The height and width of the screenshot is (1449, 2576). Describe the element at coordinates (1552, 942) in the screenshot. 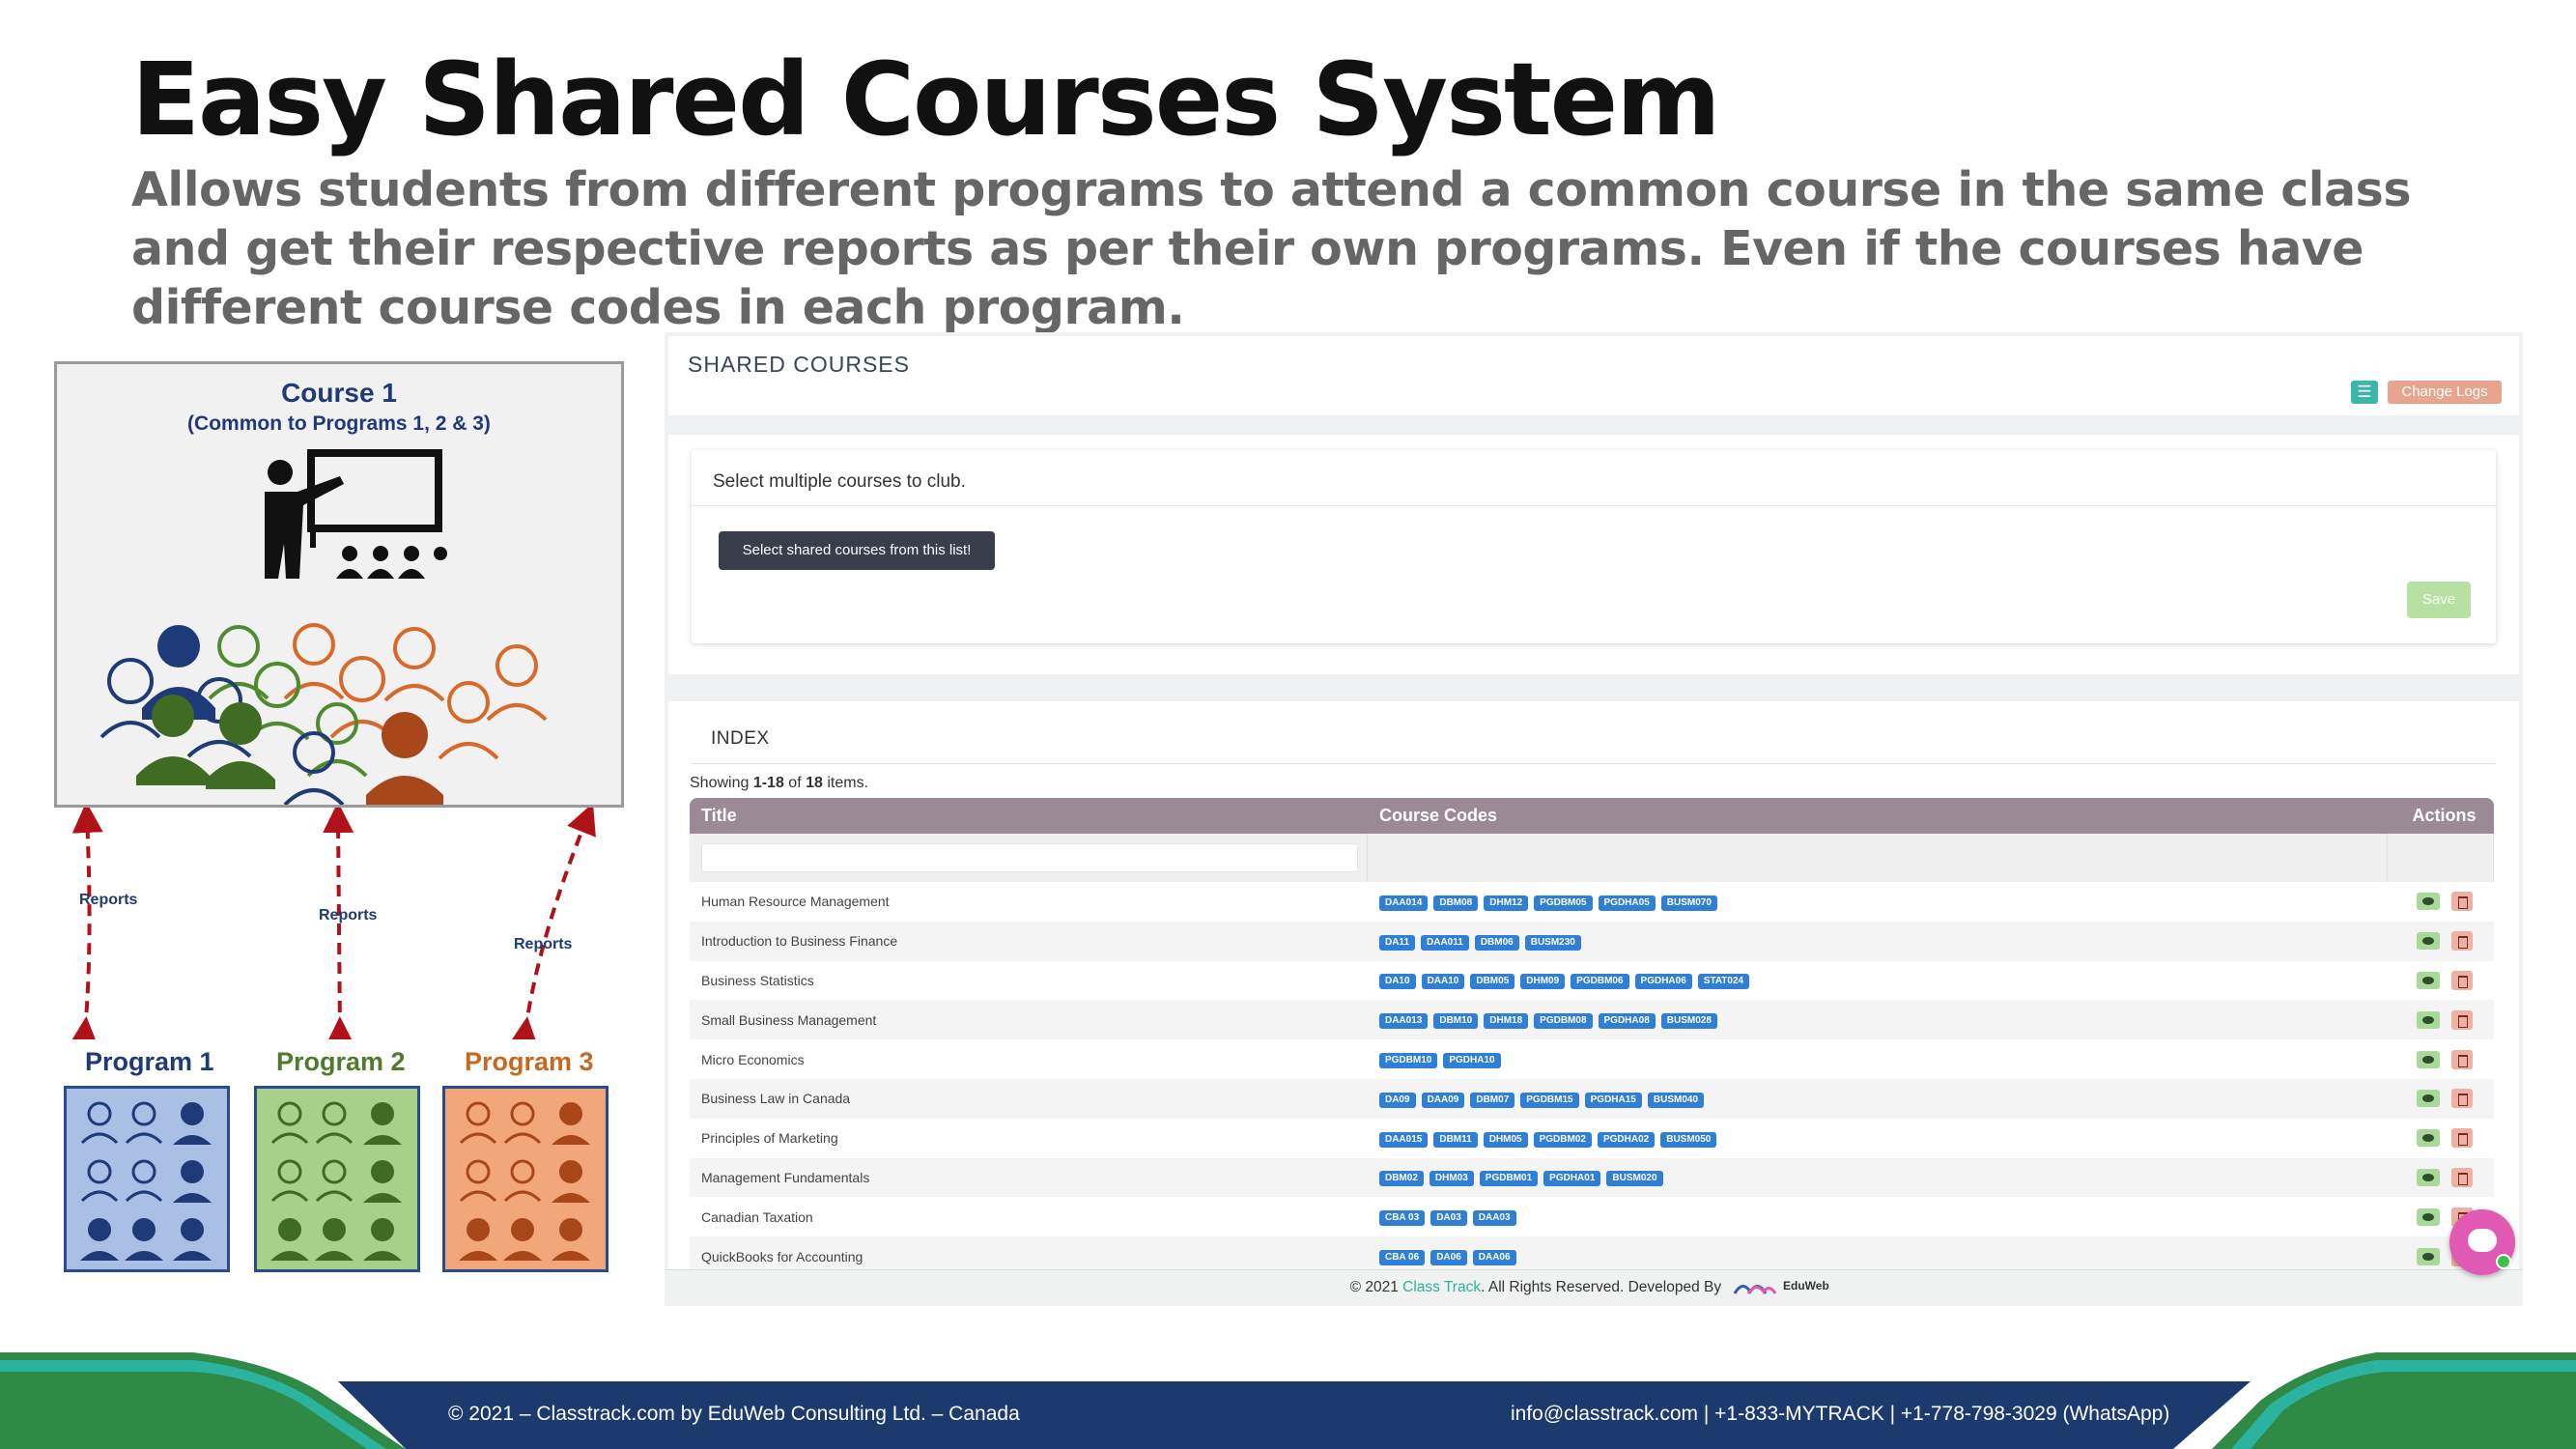

I see `course-code-badge: BUSM230` at that location.